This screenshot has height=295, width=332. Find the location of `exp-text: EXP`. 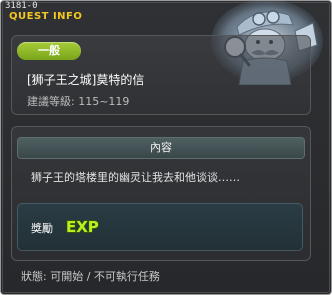

exp-text: EXP is located at coordinates (82, 226).